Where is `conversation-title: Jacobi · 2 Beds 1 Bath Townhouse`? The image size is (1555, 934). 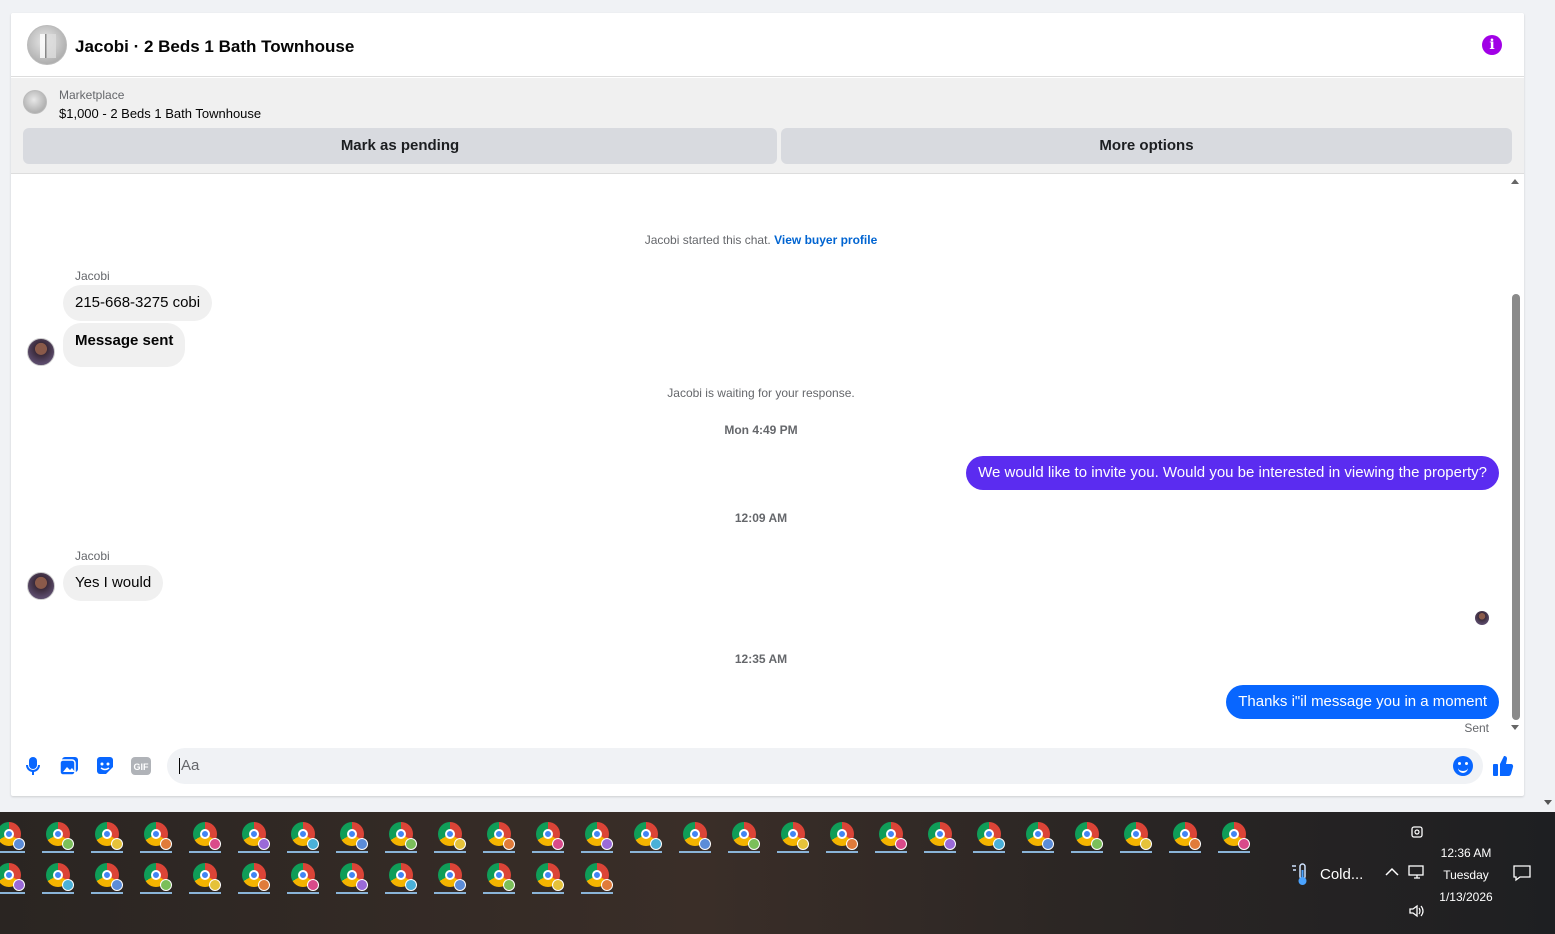 conversation-title: Jacobi · 2 Beds 1 Bath Townhouse is located at coordinates (214, 47).